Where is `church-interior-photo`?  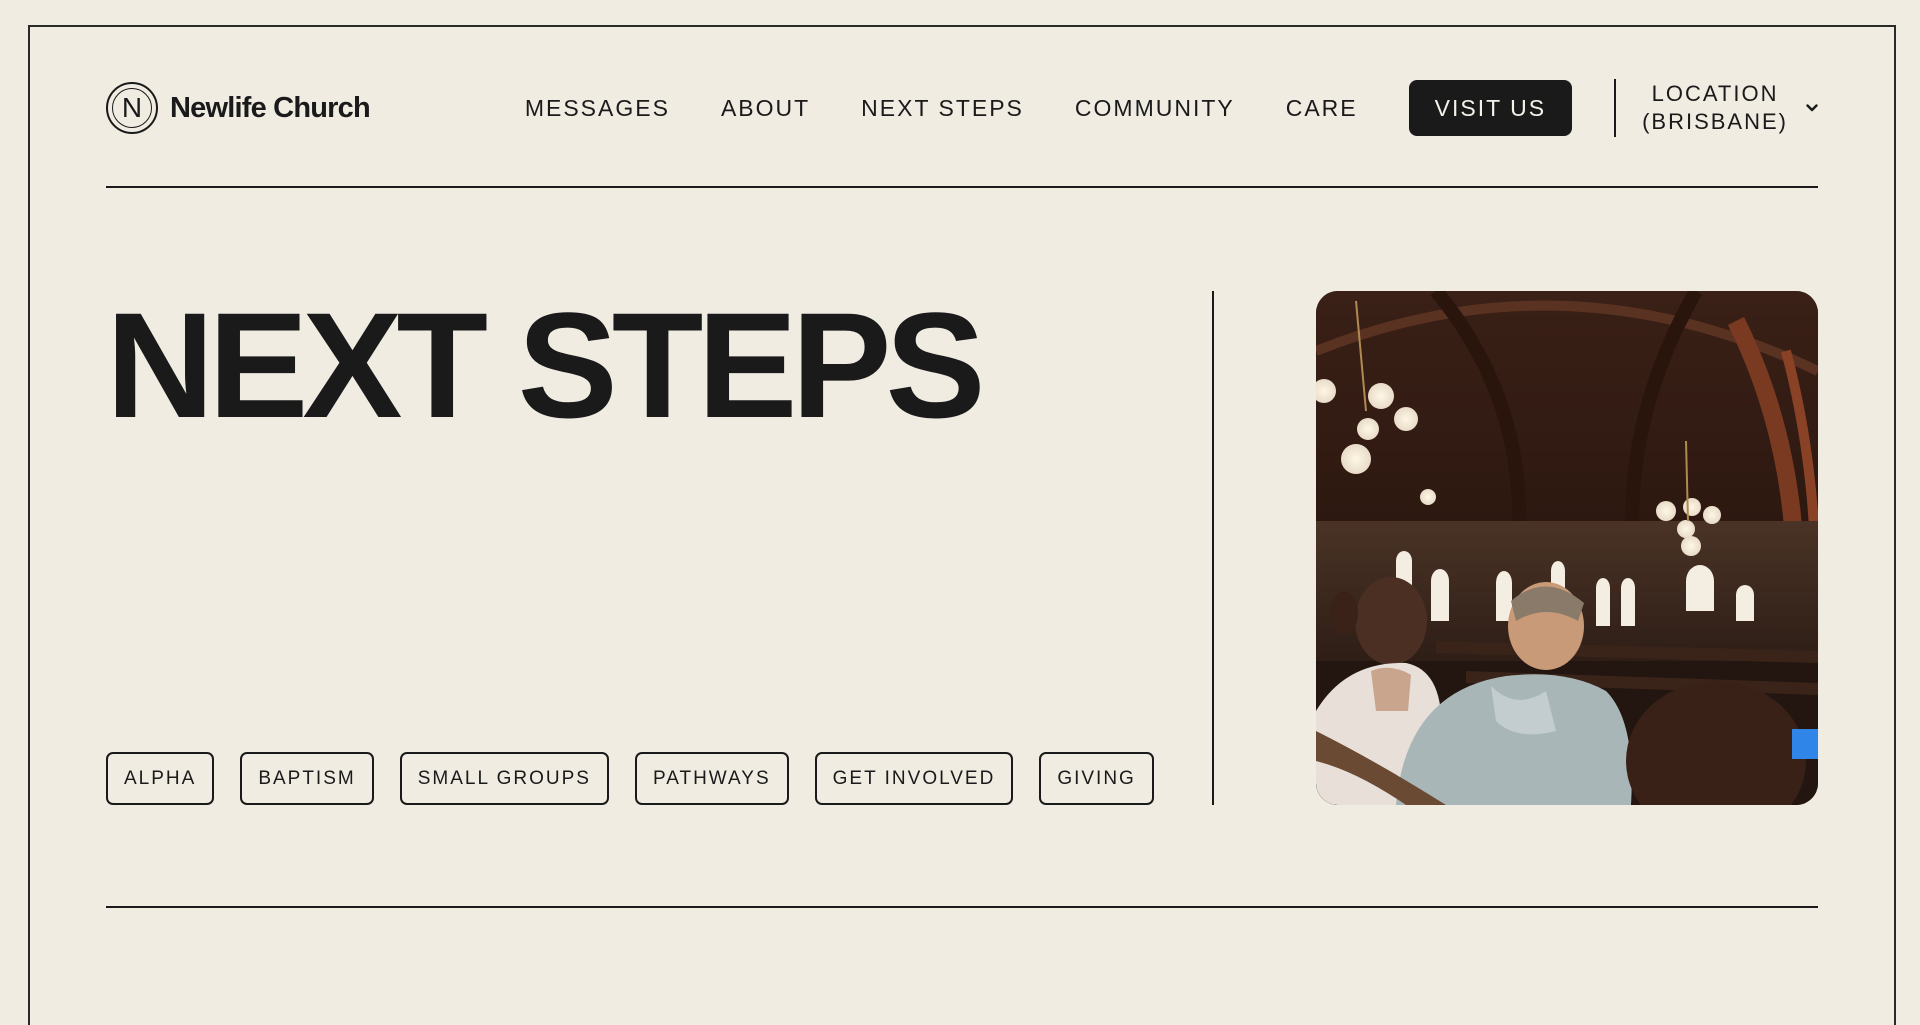 church-interior-photo is located at coordinates (1567, 548).